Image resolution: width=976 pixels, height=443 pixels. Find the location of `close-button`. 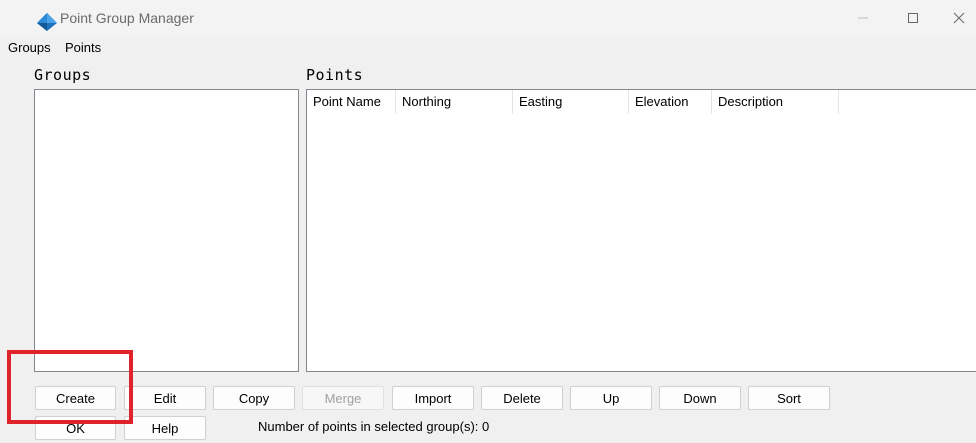

close-button is located at coordinates (956, 18).